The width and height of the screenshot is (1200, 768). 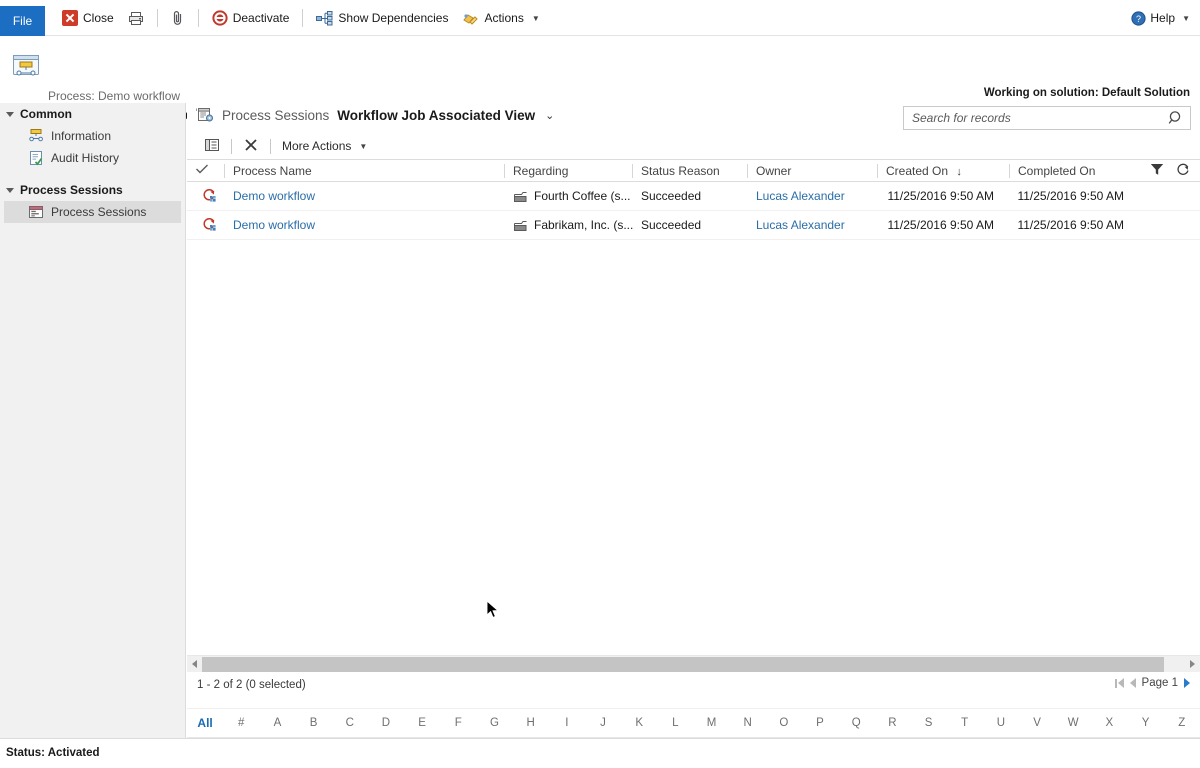 I want to click on alpha-filter-x: X, so click(x=1109, y=723).